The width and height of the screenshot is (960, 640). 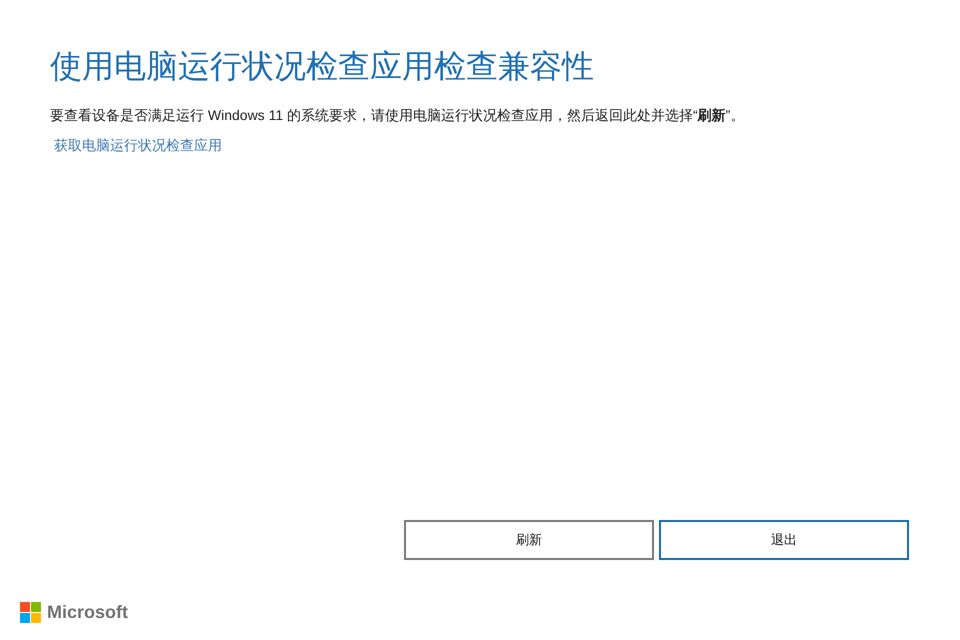 What do you see at coordinates (87, 612) in the screenshot?
I see `brand-name: Microsoft` at bounding box center [87, 612].